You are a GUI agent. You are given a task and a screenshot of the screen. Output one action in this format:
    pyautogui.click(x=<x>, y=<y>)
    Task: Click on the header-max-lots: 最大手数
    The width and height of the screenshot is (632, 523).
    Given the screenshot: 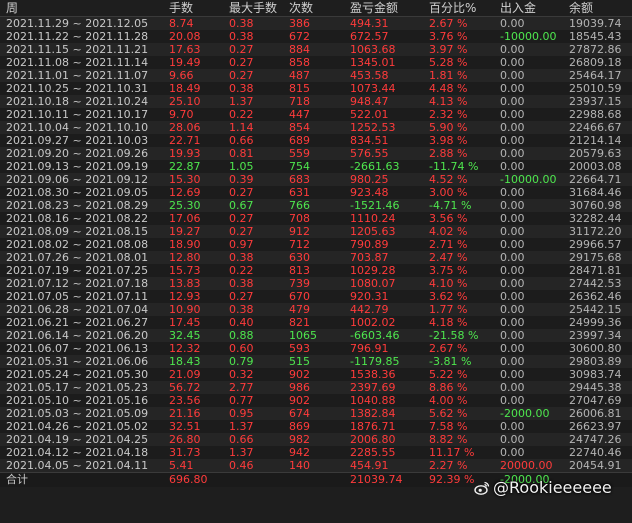 What is the action you would take?
    pyautogui.click(x=253, y=8)
    